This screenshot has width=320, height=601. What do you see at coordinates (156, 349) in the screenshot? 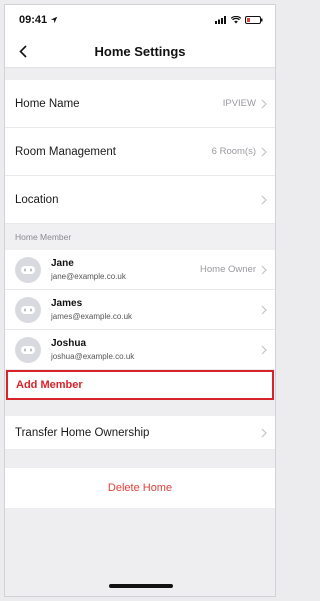
I see `member-info: Joshua joshua@example.co.uk` at bounding box center [156, 349].